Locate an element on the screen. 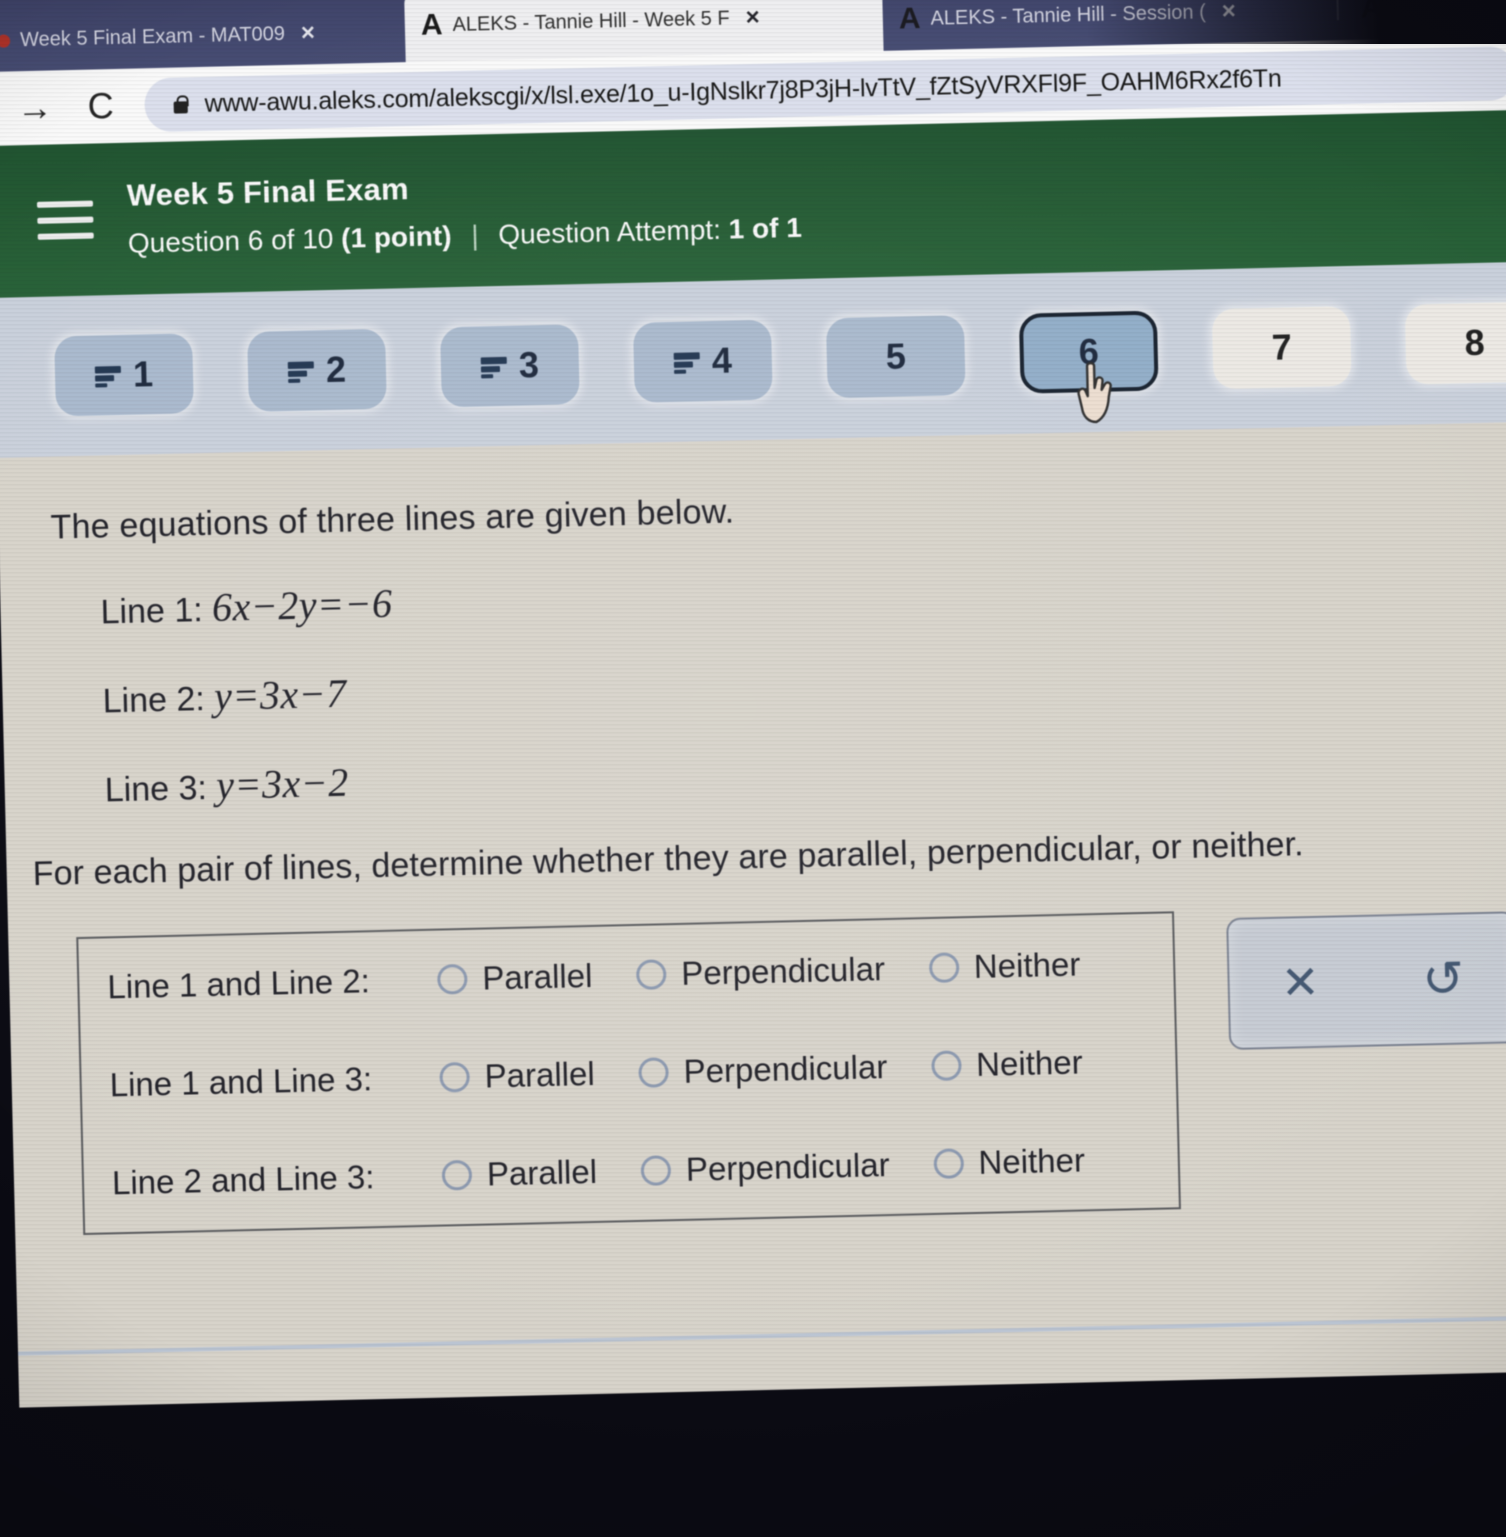 The height and width of the screenshot is (1537, 1506). lock-icon is located at coordinates (180, 104).